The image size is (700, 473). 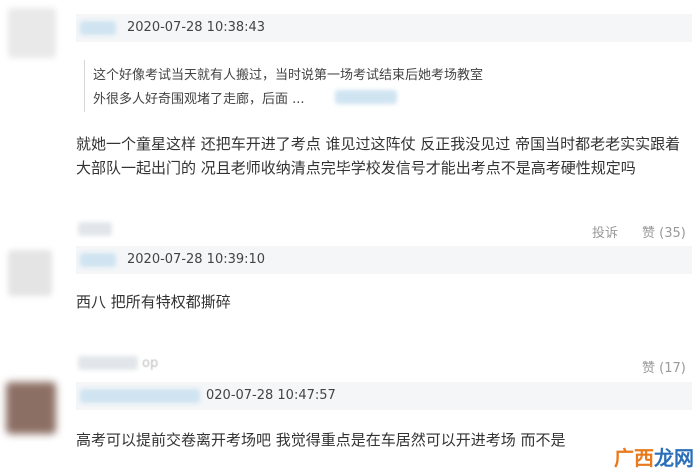 What do you see at coordinates (196, 27) in the screenshot?
I see `comment-timestamp: 2020-07-28 10:38:43` at bounding box center [196, 27].